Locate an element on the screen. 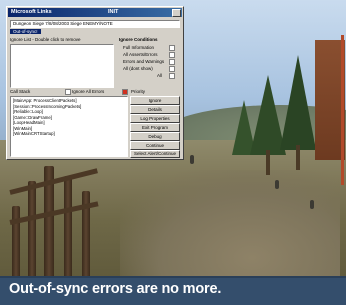 This screenshot has width=346, height=305. ignore-list-label: Ignore List - Double click to remove is located at coordinates (45, 39).